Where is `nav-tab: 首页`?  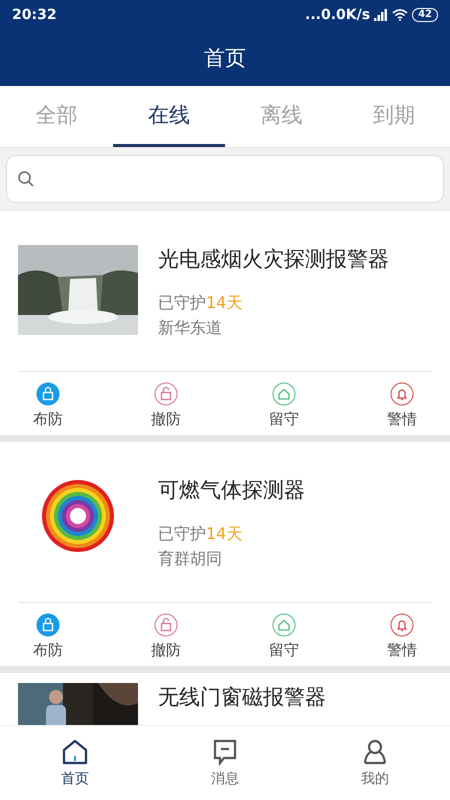 nav-tab: 首页 is located at coordinates (75, 763).